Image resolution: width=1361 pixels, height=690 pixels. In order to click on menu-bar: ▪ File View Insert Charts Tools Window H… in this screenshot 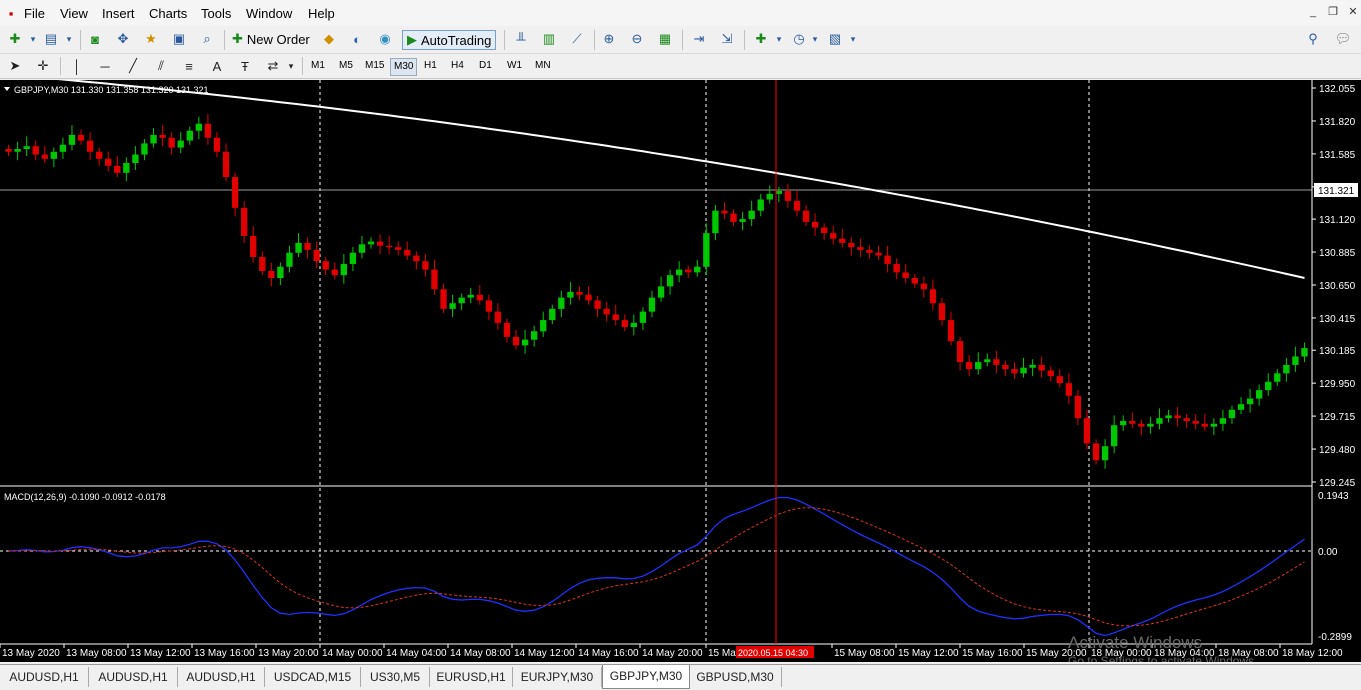, I will do `click(680, 13)`.